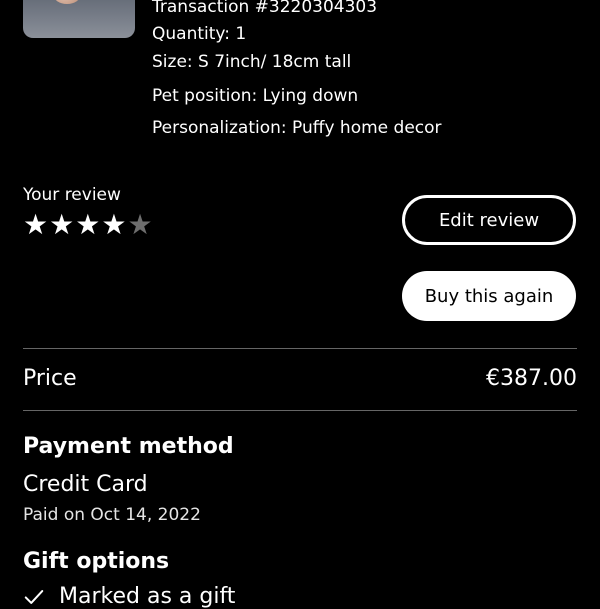  What do you see at coordinates (34, 596) in the screenshot?
I see `checkmark-icon` at bounding box center [34, 596].